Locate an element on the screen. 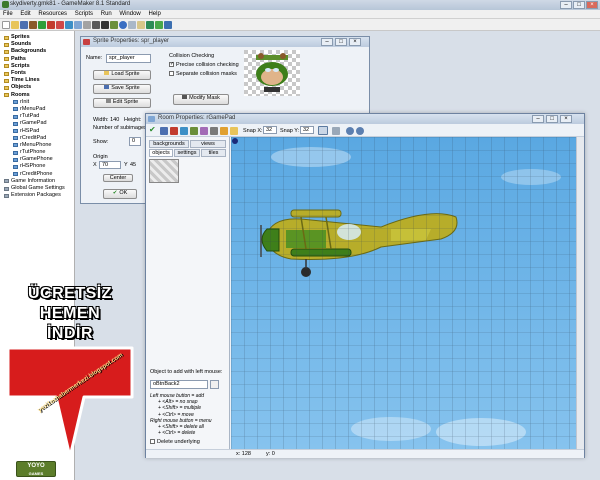 The width and height of the screenshot is (600, 480). precise-collision-checkbox: ✓ Precise collision checking is located at coordinates (204, 65).